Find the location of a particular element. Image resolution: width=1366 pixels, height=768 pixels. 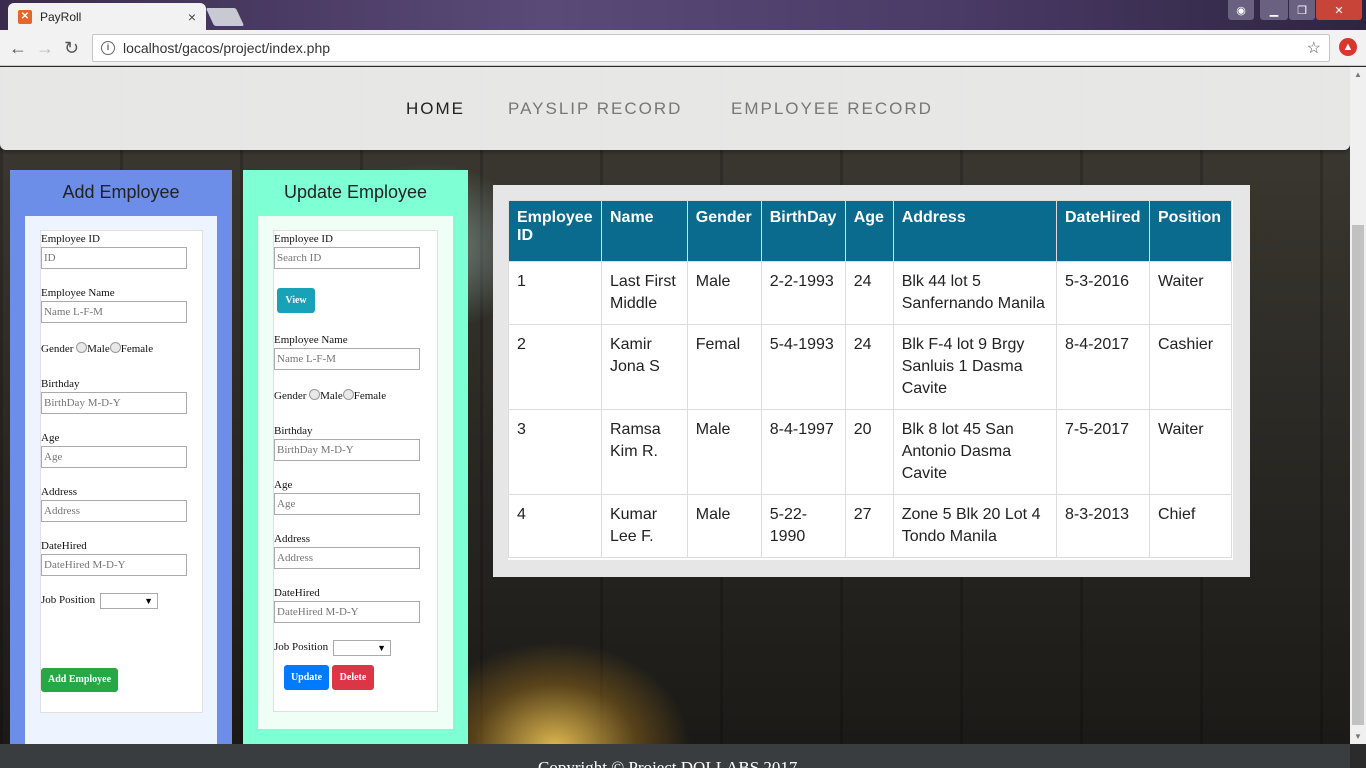

site-footer: Copyright © Project DOLLABS 2017 is located at coordinates (675, 756).